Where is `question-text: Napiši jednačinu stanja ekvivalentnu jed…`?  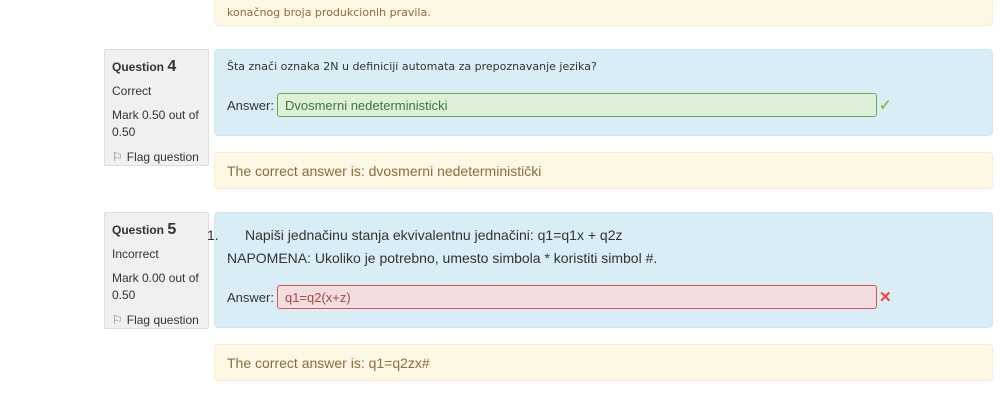 question-text: Napiši jednačinu stanja ekvivalentnu jed… is located at coordinates (434, 235).